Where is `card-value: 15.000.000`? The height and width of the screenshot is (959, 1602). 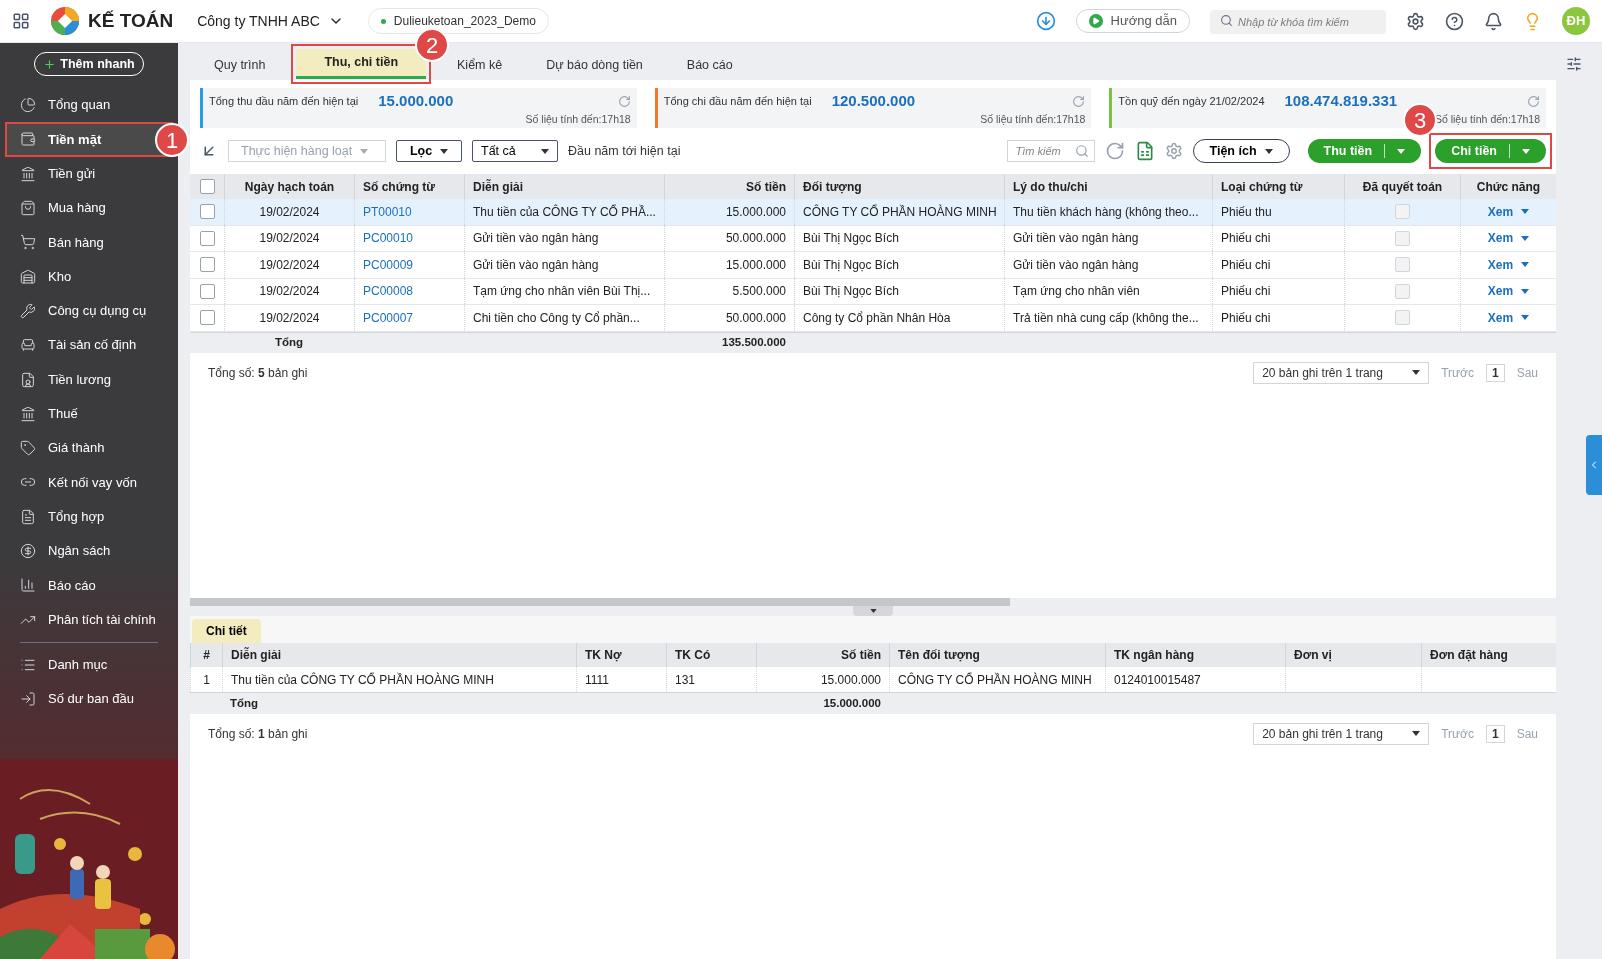
card-value: 15.000.000 is located at coordinates (416, 101).